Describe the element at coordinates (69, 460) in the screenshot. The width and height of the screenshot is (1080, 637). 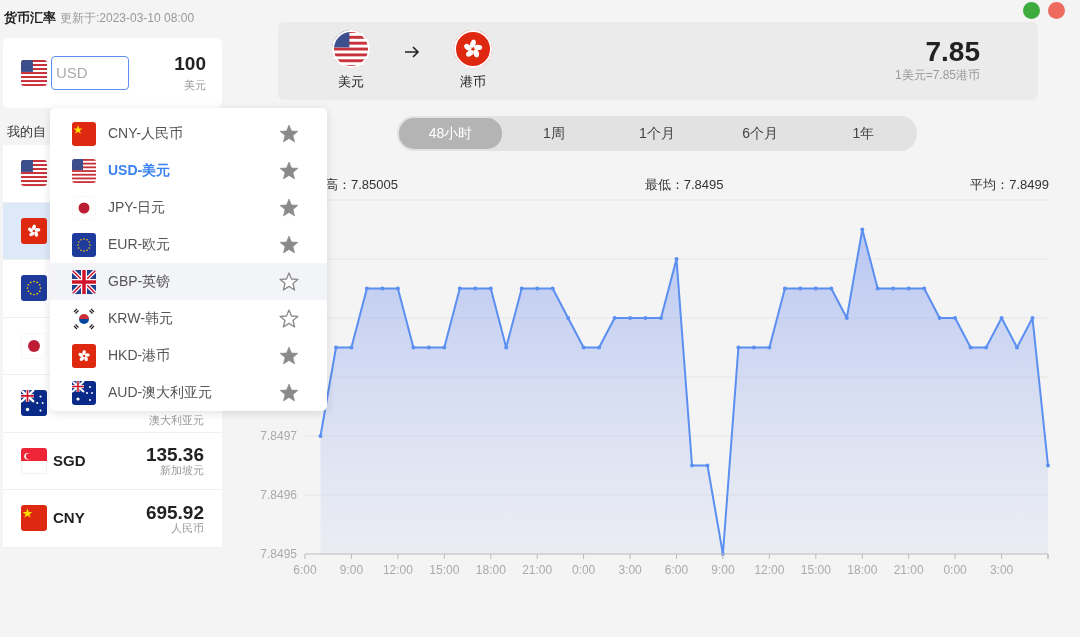
I see `currency-code: SGD` at that location.